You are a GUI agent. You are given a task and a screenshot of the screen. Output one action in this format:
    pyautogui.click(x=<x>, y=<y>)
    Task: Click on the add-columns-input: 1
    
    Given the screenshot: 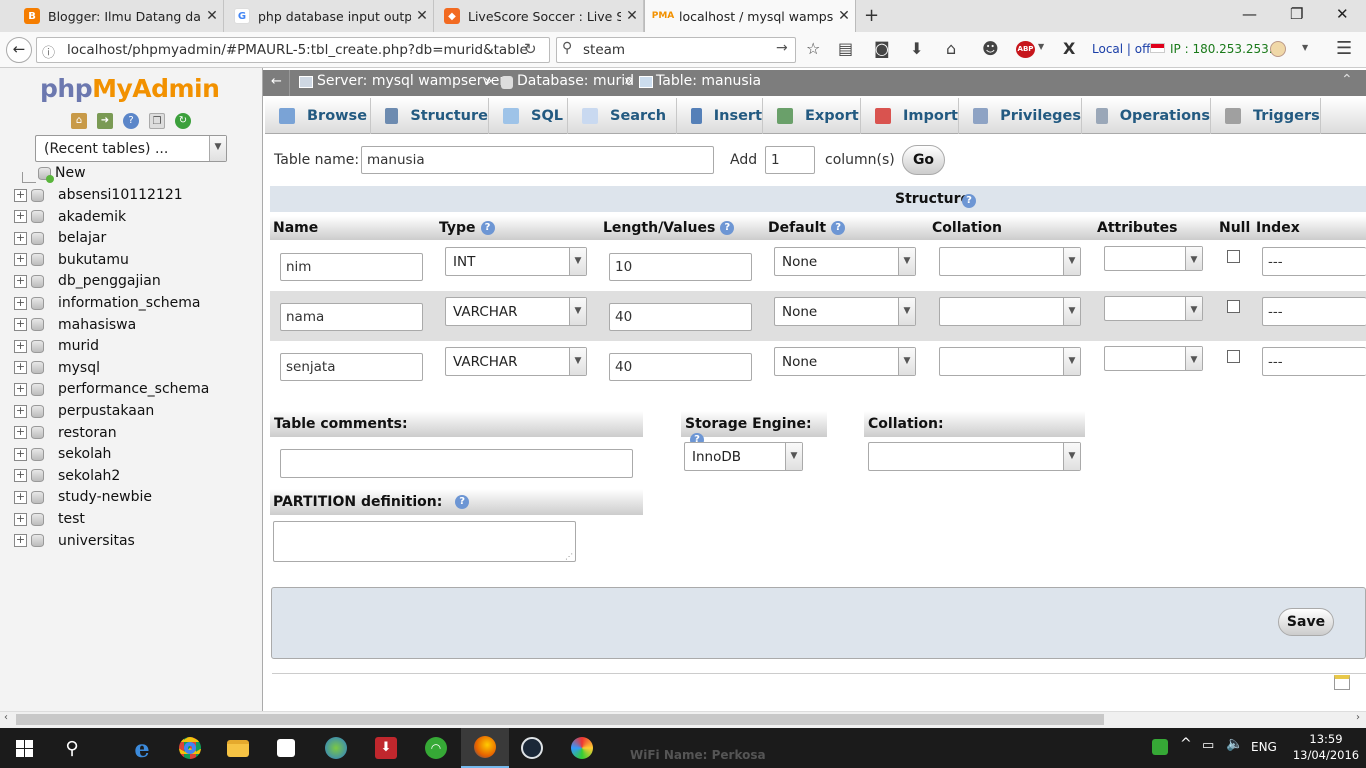 What is the action you would take?
    pyautogui.click(x=790, y=160)
    